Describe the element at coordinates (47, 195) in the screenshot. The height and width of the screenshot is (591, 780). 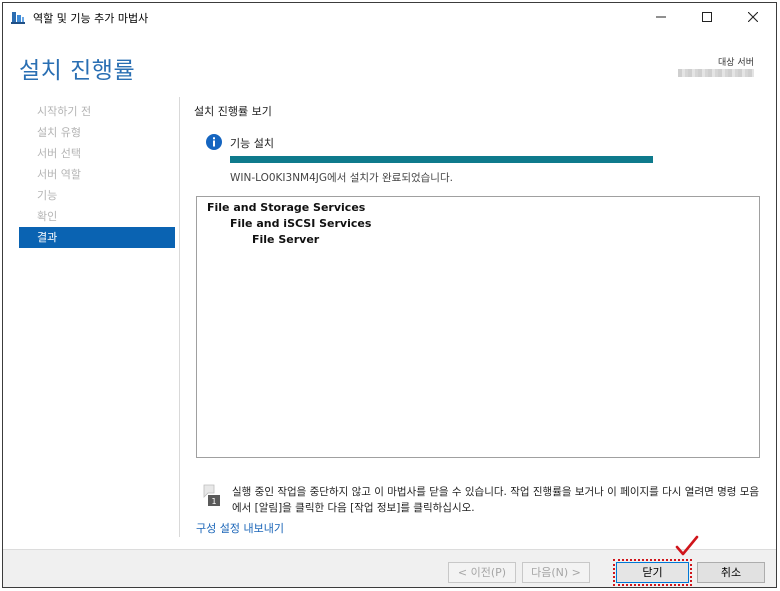
I see `nav-item-features: 기능` at that location.